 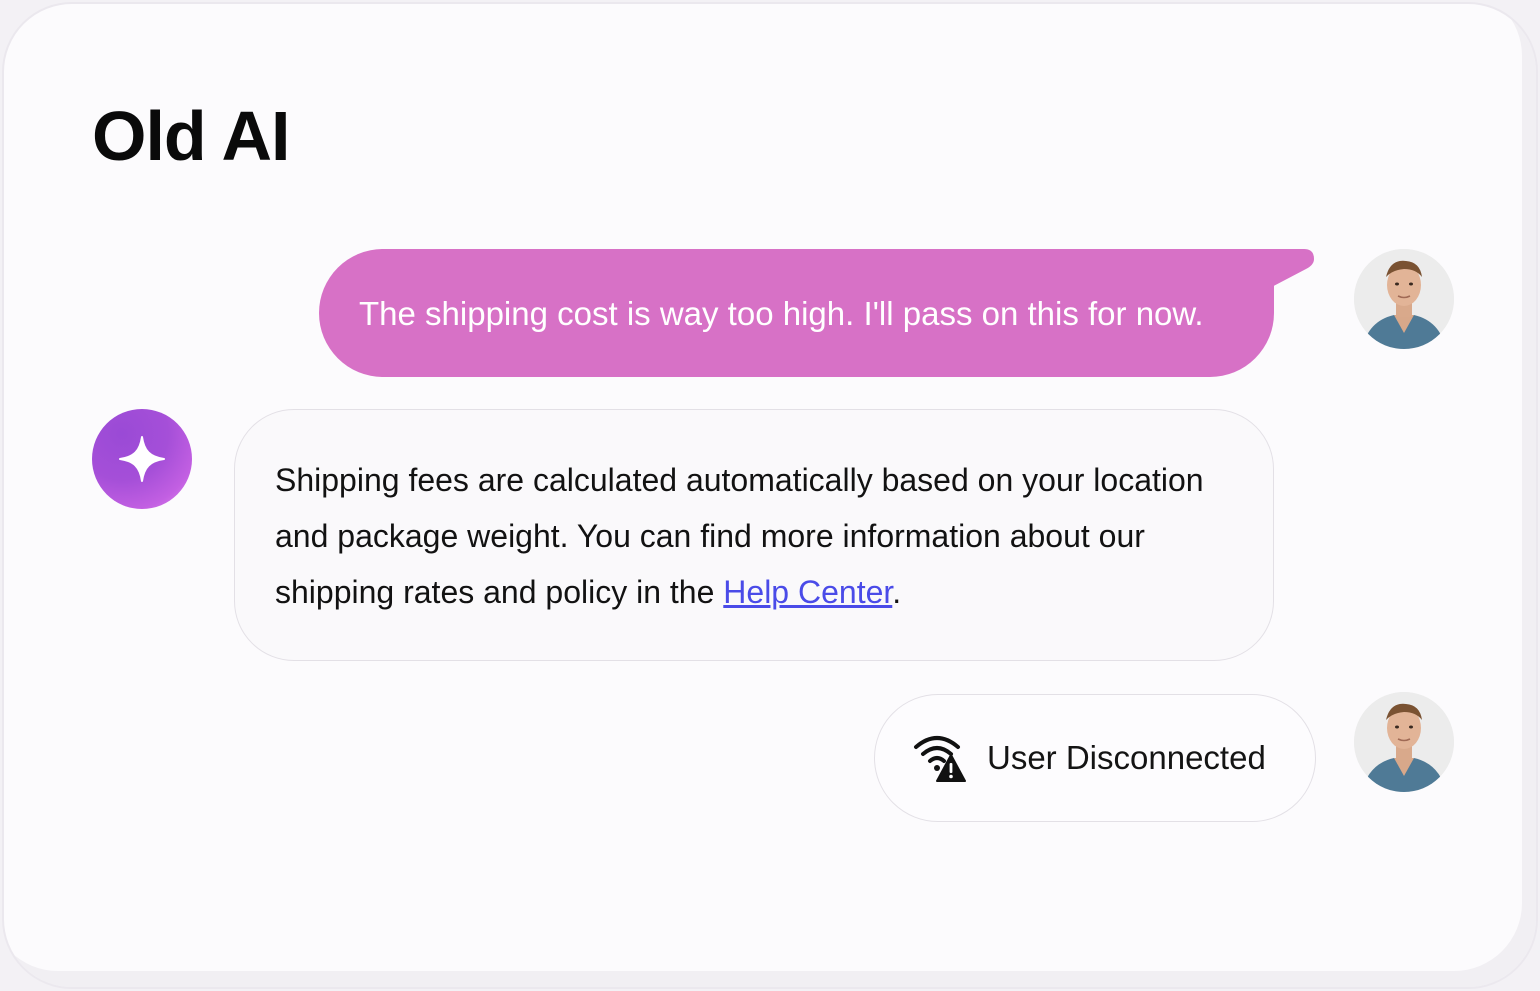 I want to click on ai-avatar, so click(x=142, y=459).